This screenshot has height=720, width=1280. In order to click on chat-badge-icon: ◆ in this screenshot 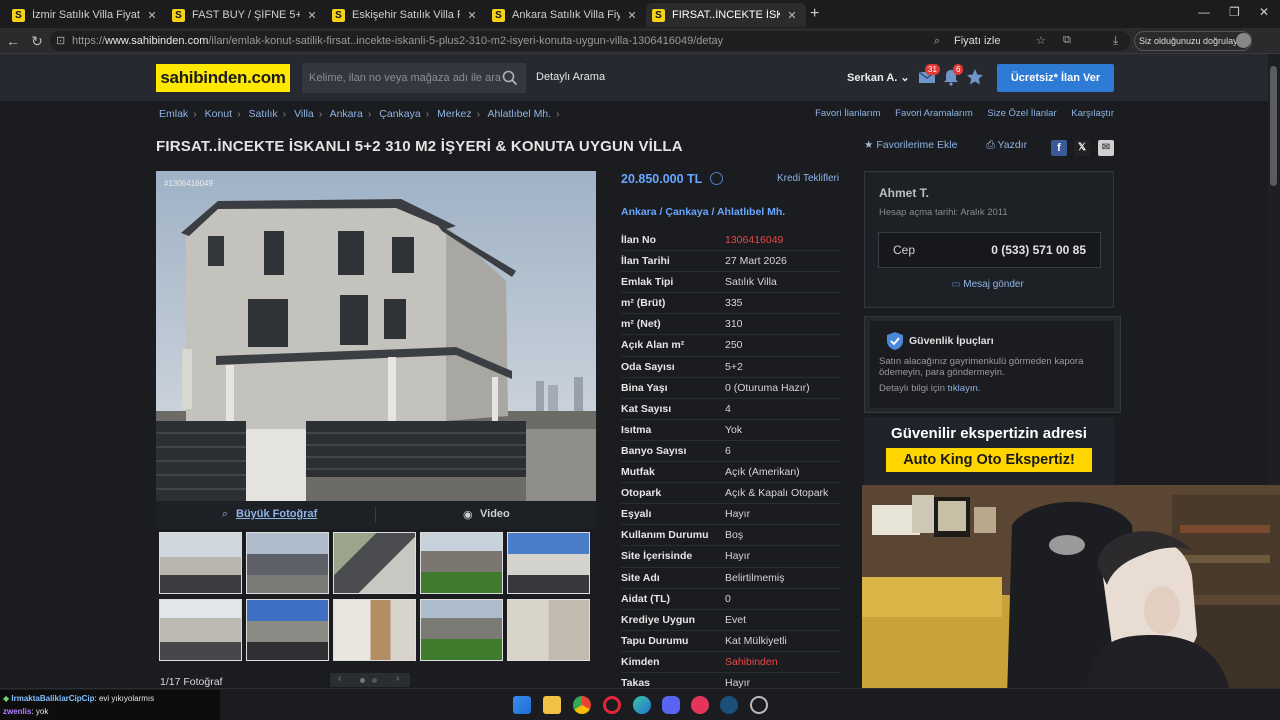, I will do `click(6, 698)`.